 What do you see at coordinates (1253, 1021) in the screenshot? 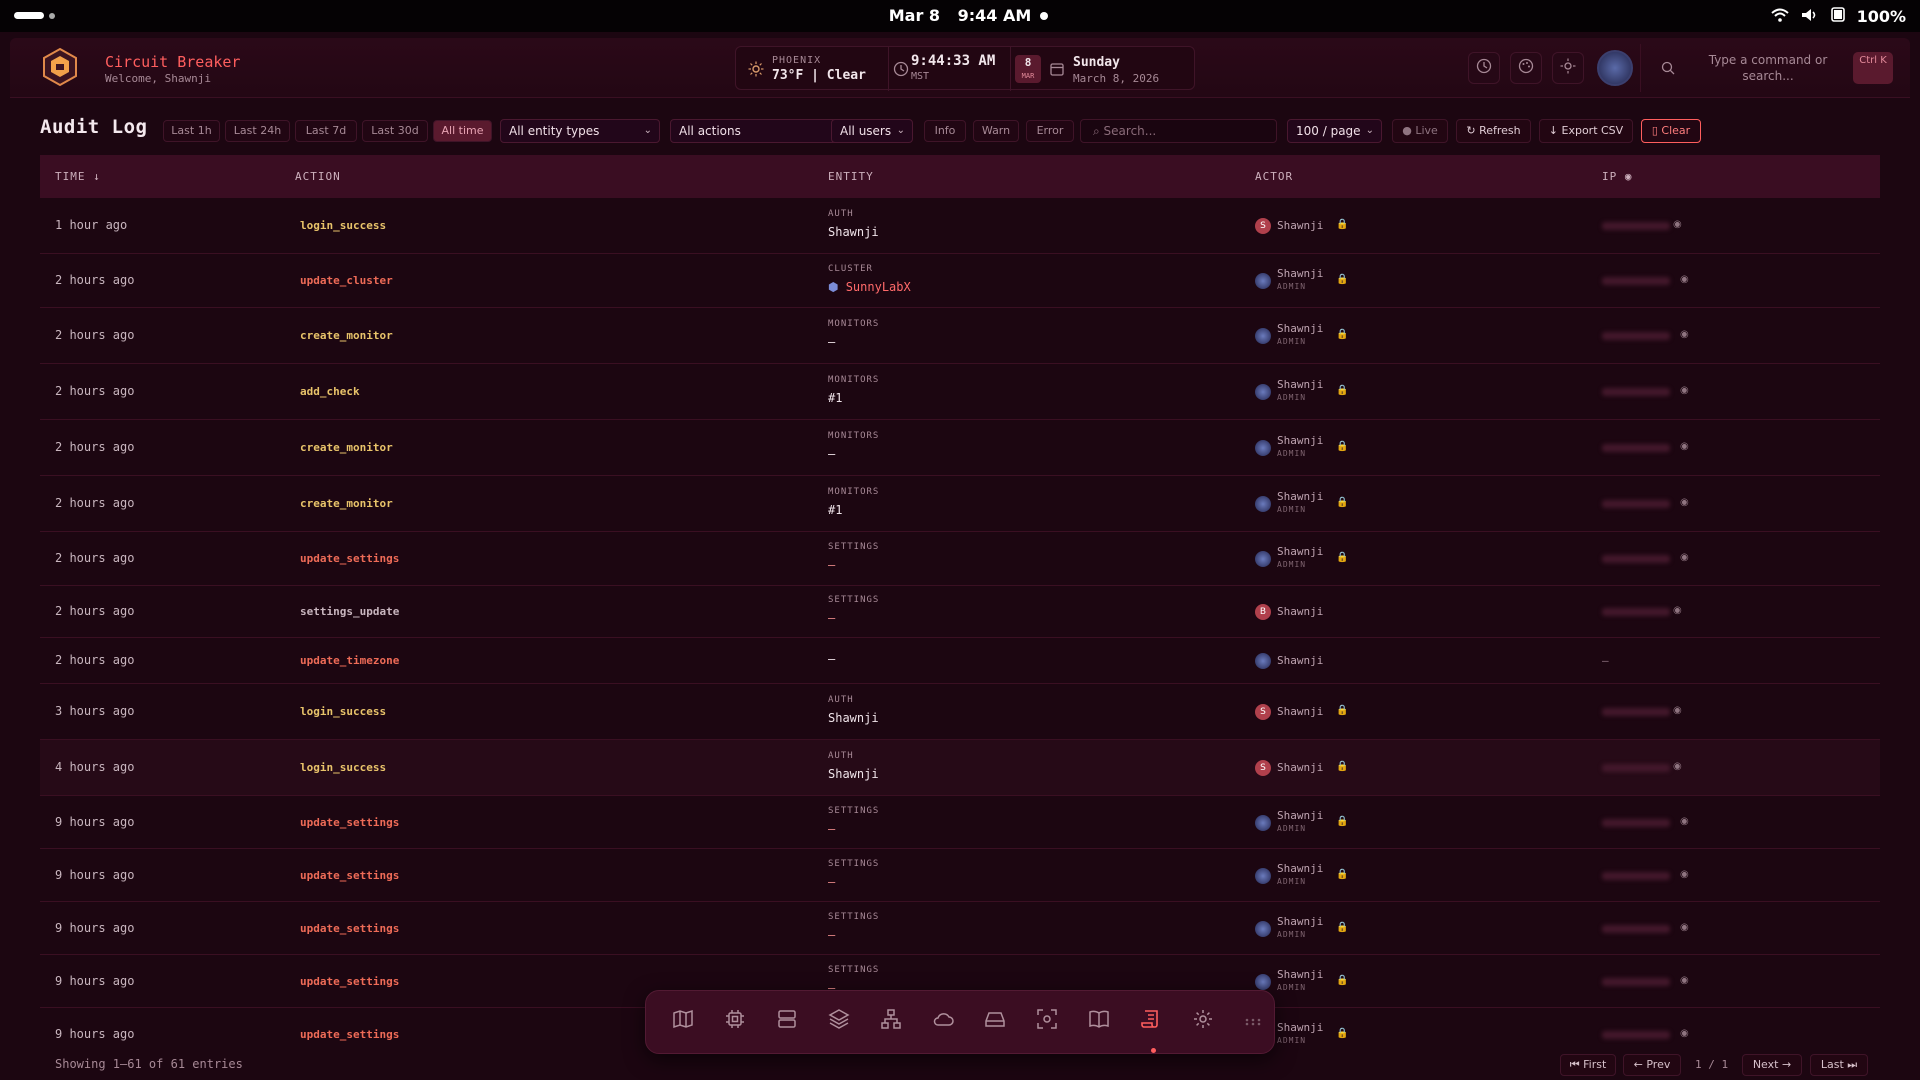
I see `dock-more` at bounding box center [1253, 1021].